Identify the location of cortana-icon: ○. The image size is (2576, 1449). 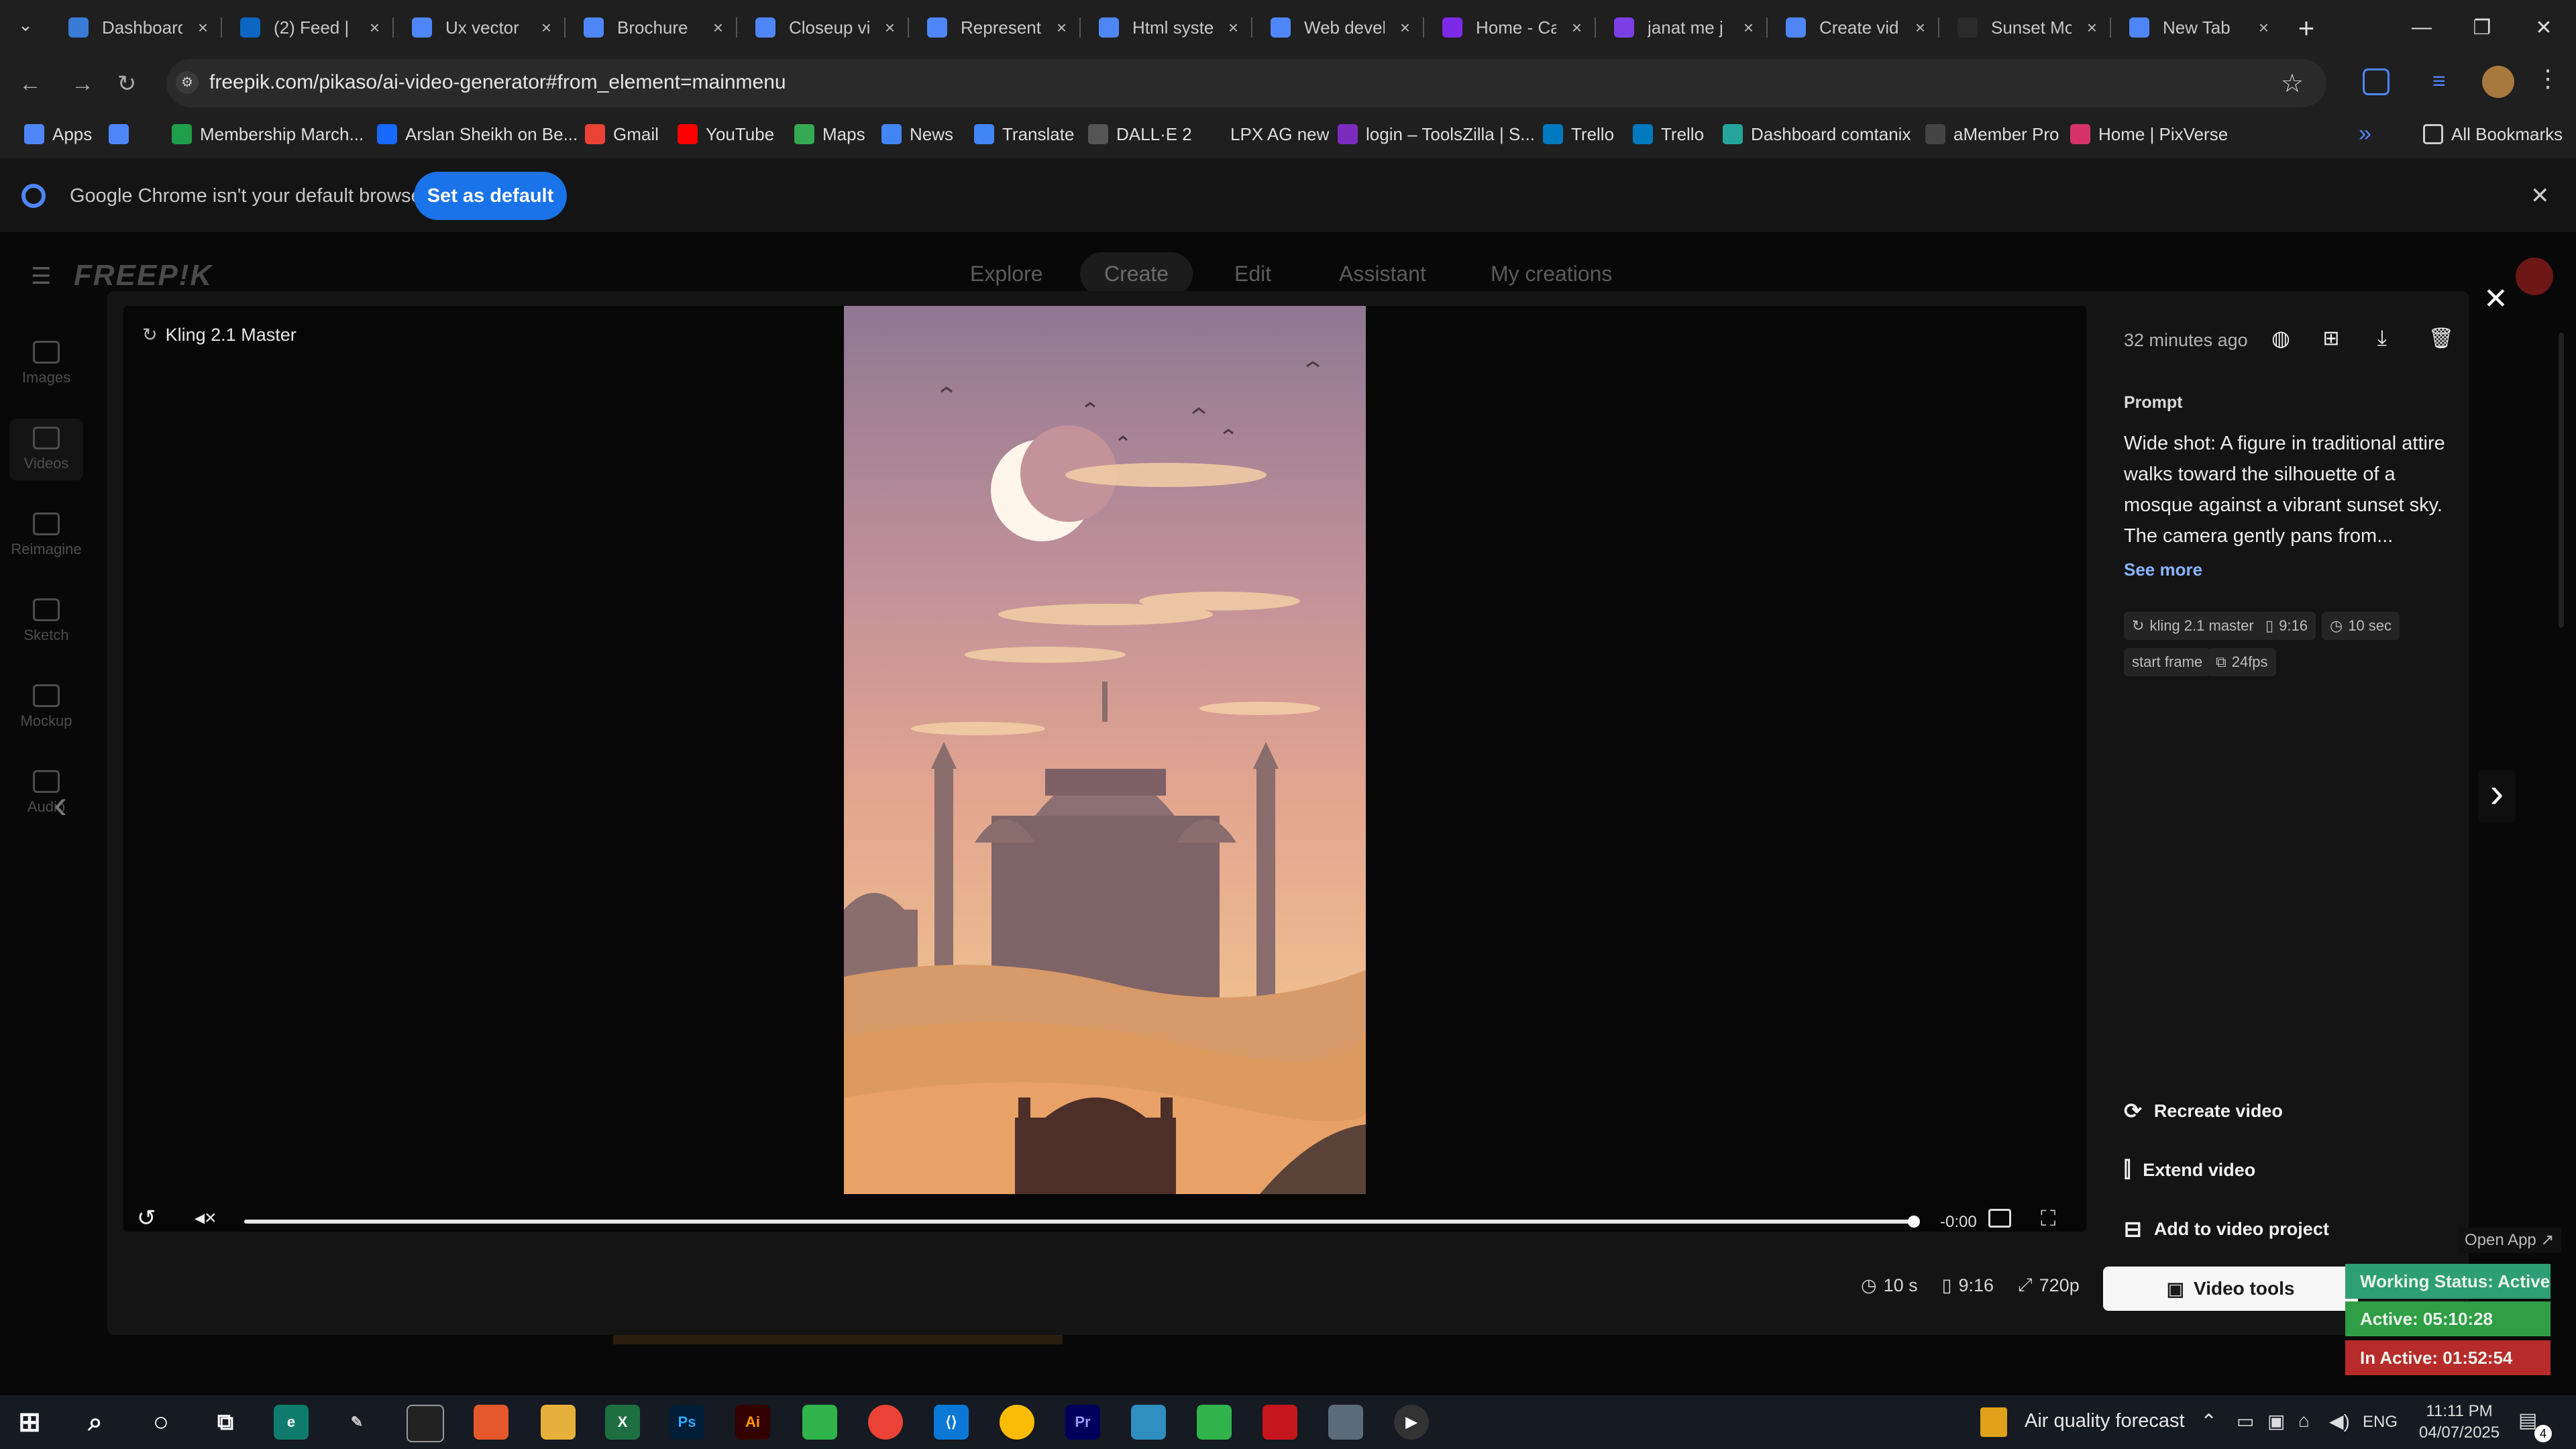
(161, 1422).